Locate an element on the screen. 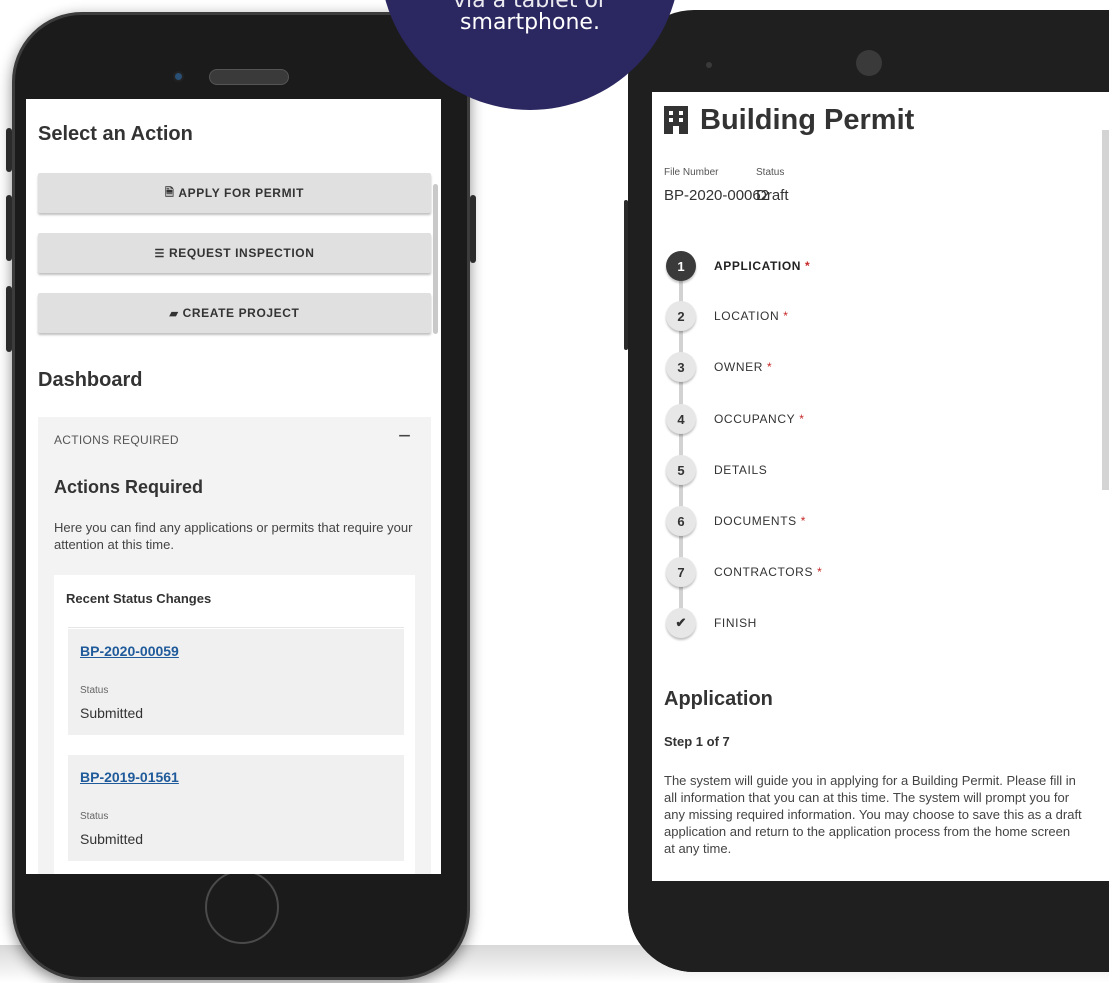 This screenshot has width=1109, height=983. permit-link: BP-2019-01561 is located at coordinates (129, 777).